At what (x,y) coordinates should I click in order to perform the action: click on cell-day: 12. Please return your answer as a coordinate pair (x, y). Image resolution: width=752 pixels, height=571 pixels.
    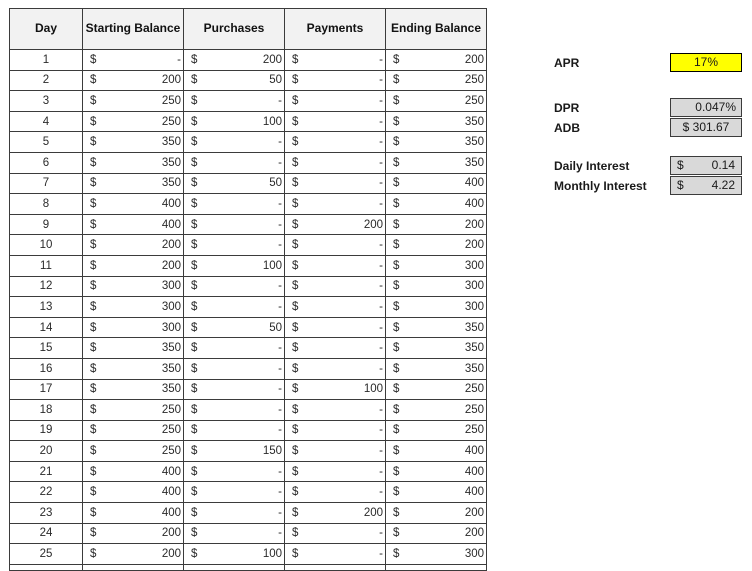
    Looking at the image, I should click on (46, 286).